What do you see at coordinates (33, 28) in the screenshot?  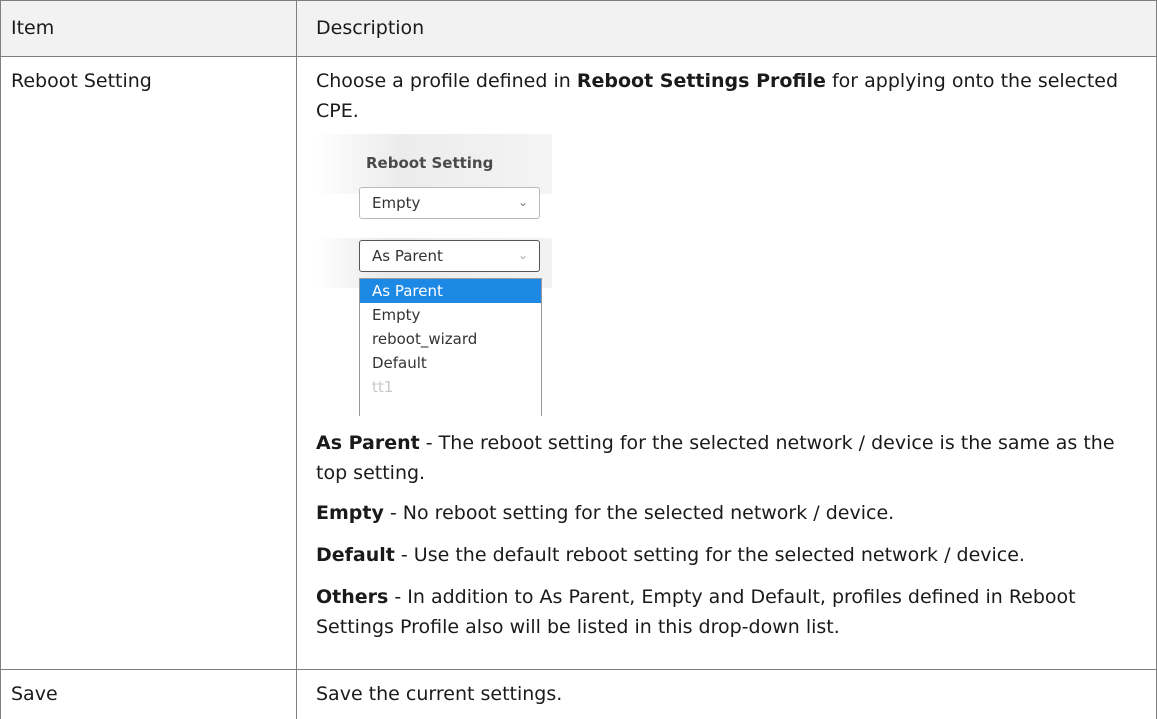 I see `header-item: Item` at bounding box center [33, 28].